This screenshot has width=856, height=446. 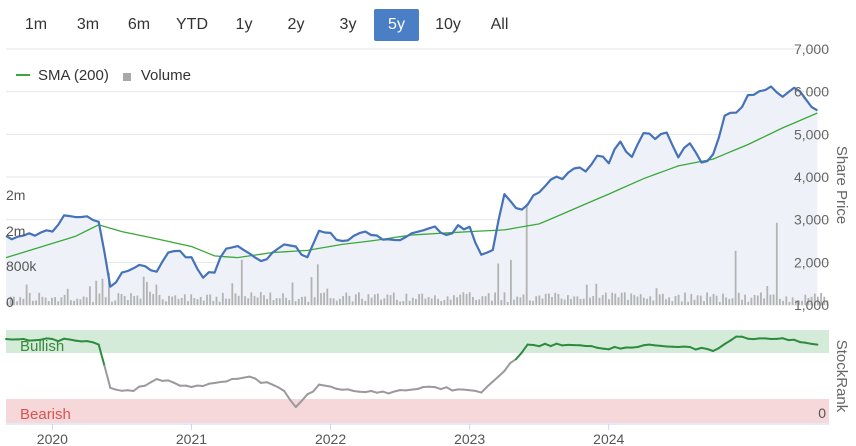 What do you see at coordinates (608, 438) in the screenshot?
I see `time-tick-label: 2024` at bounding box center [608, 438].